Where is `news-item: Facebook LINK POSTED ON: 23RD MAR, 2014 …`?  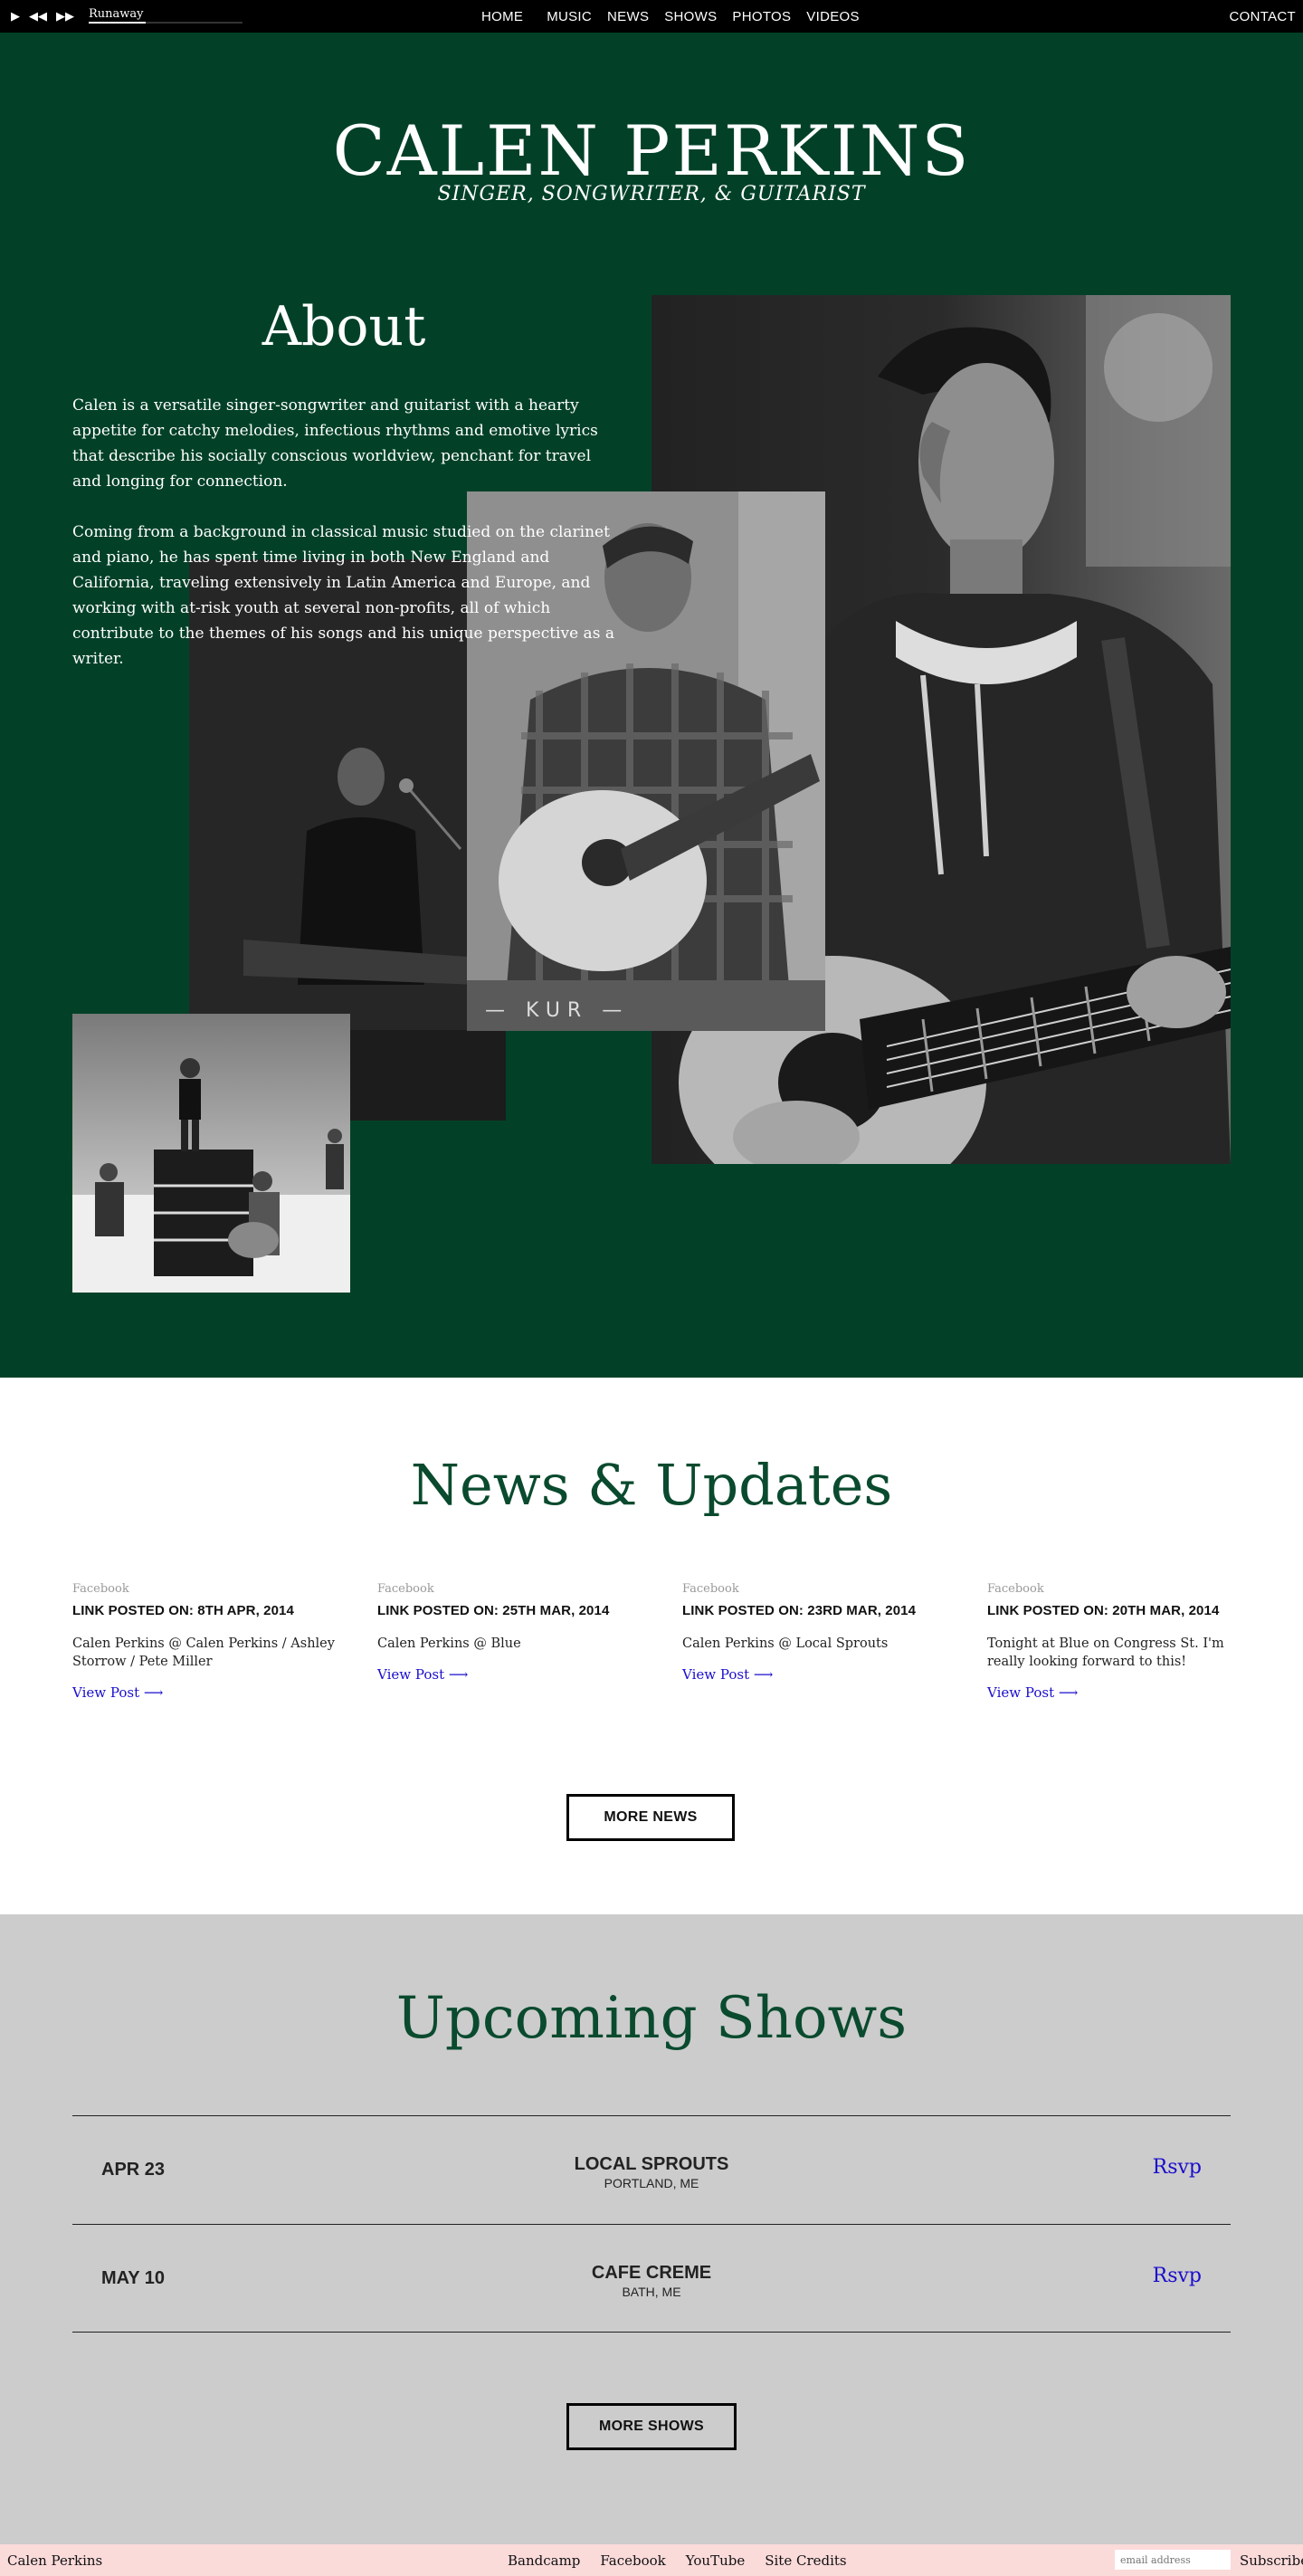
news-item: Facebook LINK POSTED ON: 23RD MAR, 2014 … is located at coordinates (813, 1632).